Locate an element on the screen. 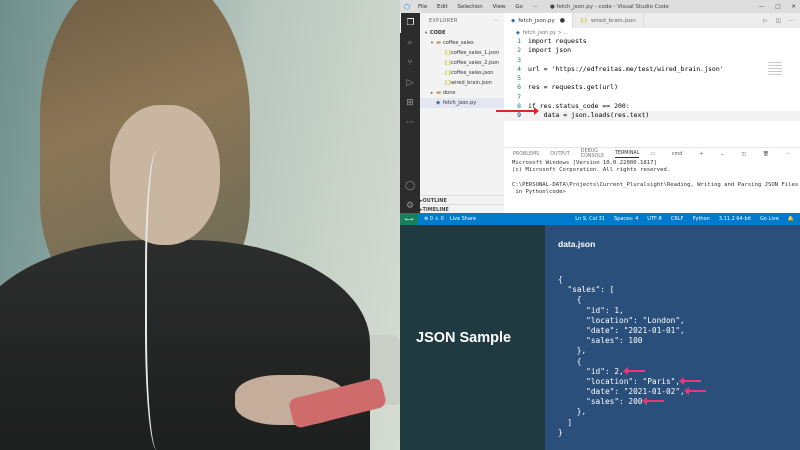  tab-problems: PROBLEMS is located at coordinates (526, 154).